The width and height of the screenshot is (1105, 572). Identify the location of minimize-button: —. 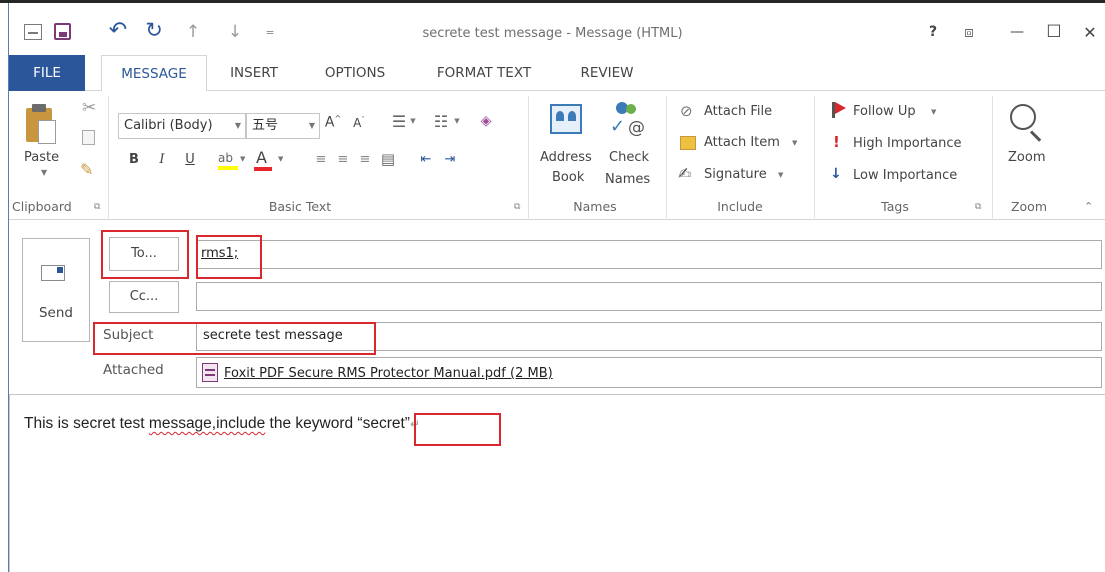
(1017, 32).